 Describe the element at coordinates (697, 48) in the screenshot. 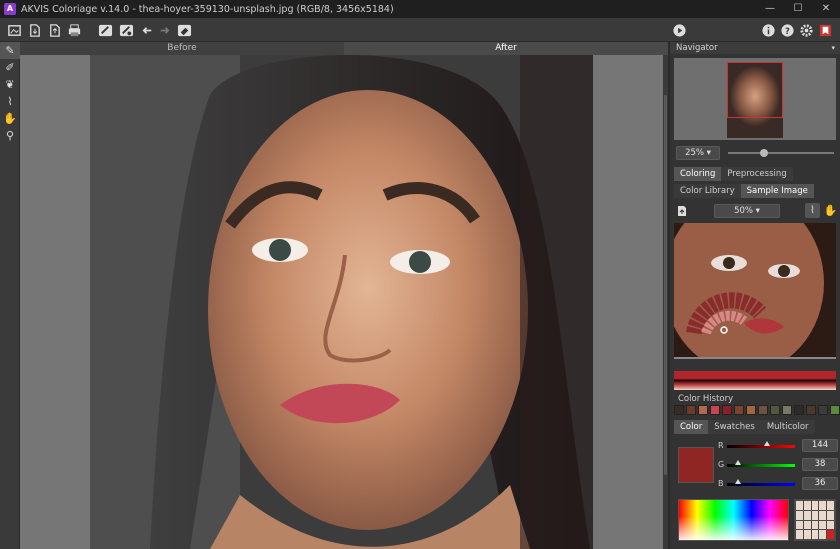

I see `navigator-title: Navigator` at that location.